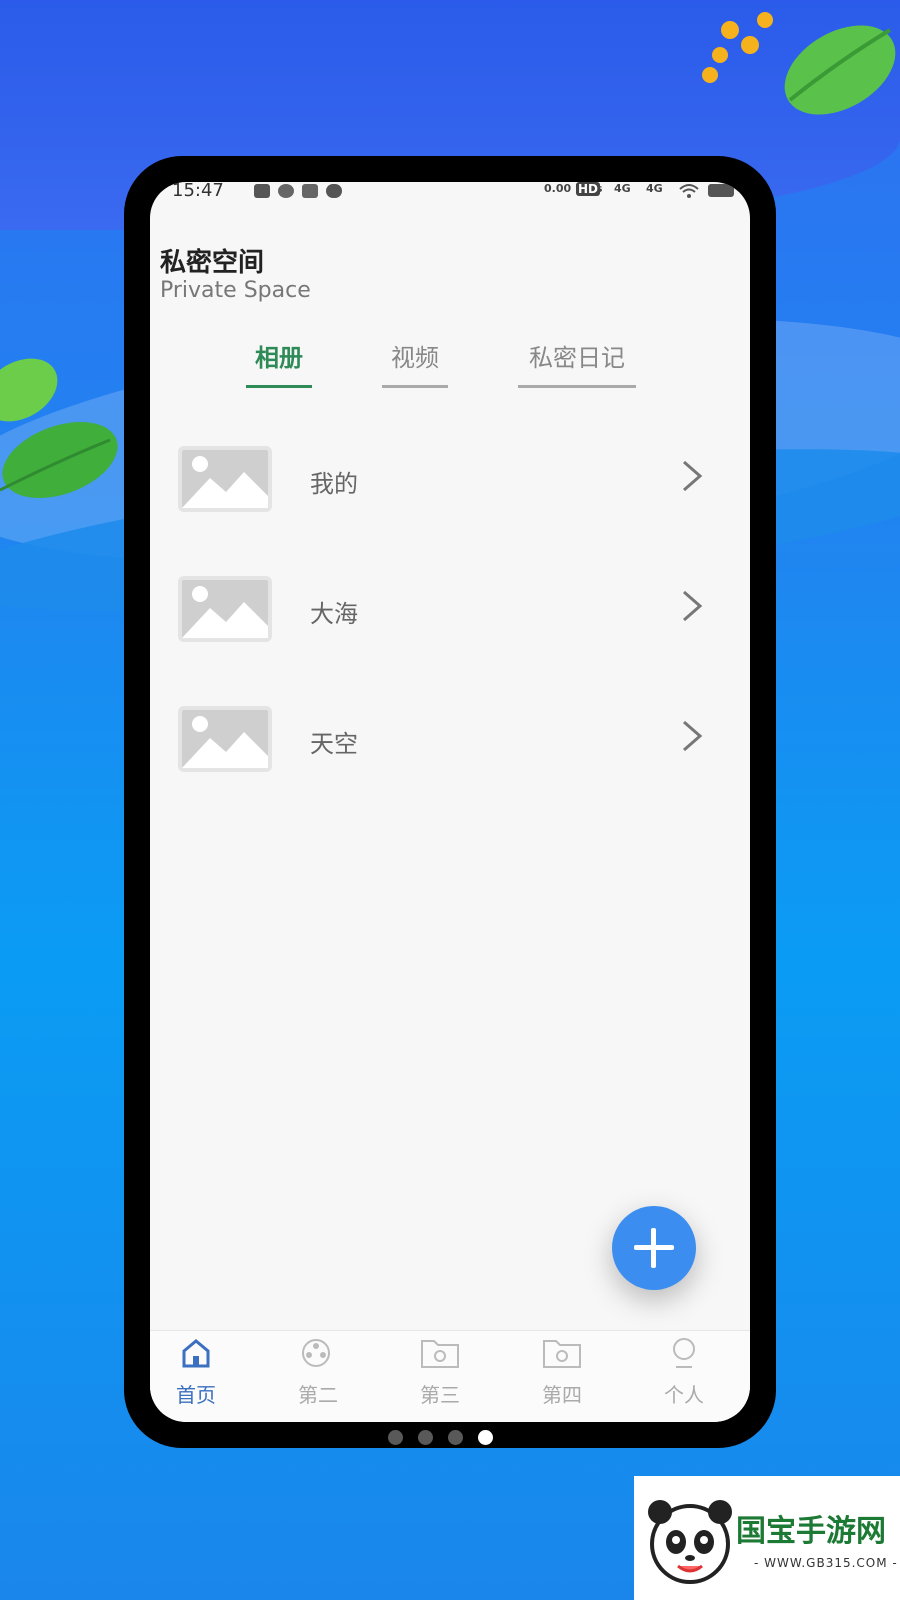 This screenshot has height=1600, width=900. I want to click on tab-video: 视频, so click(415, 363).